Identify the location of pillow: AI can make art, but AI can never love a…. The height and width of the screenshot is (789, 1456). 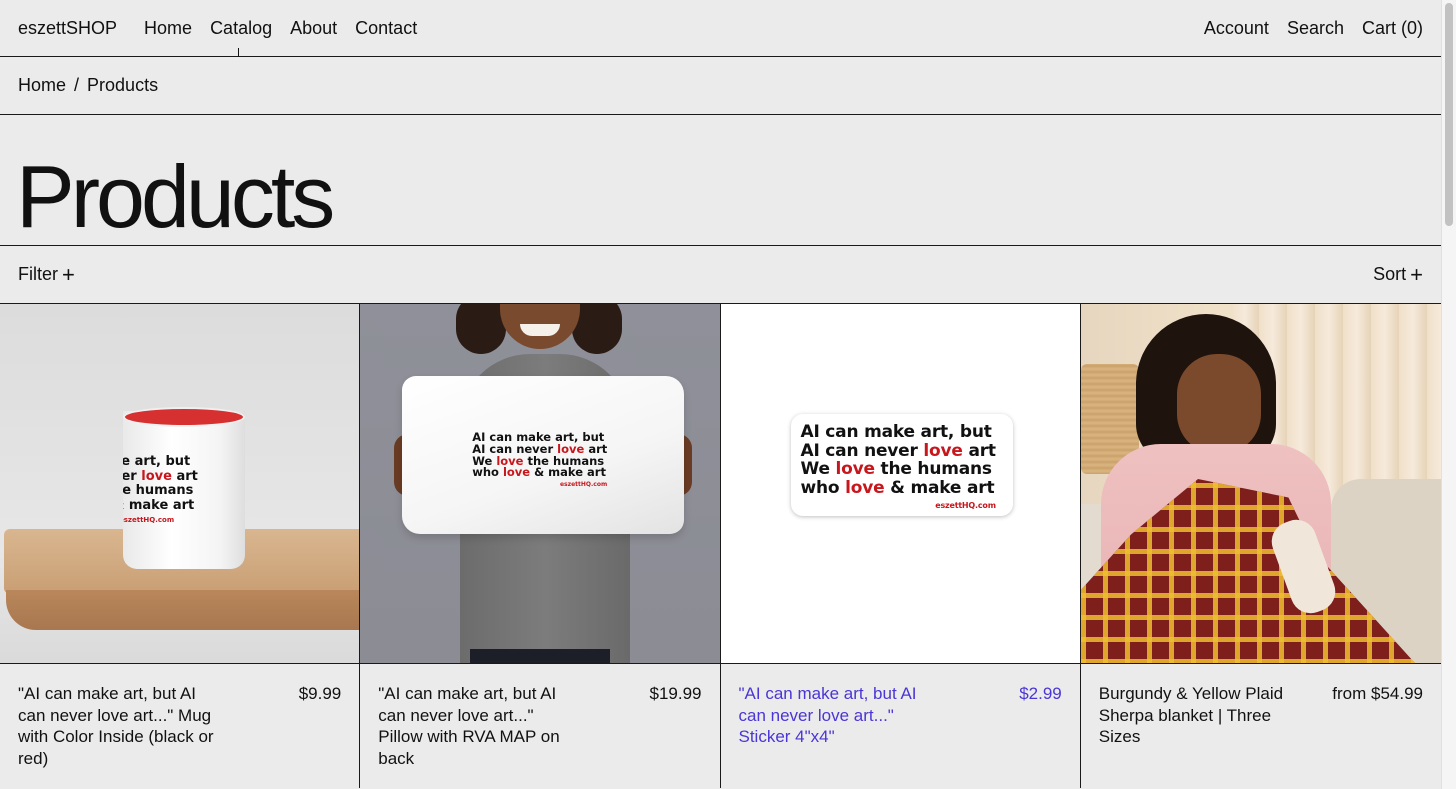
(543, 455).